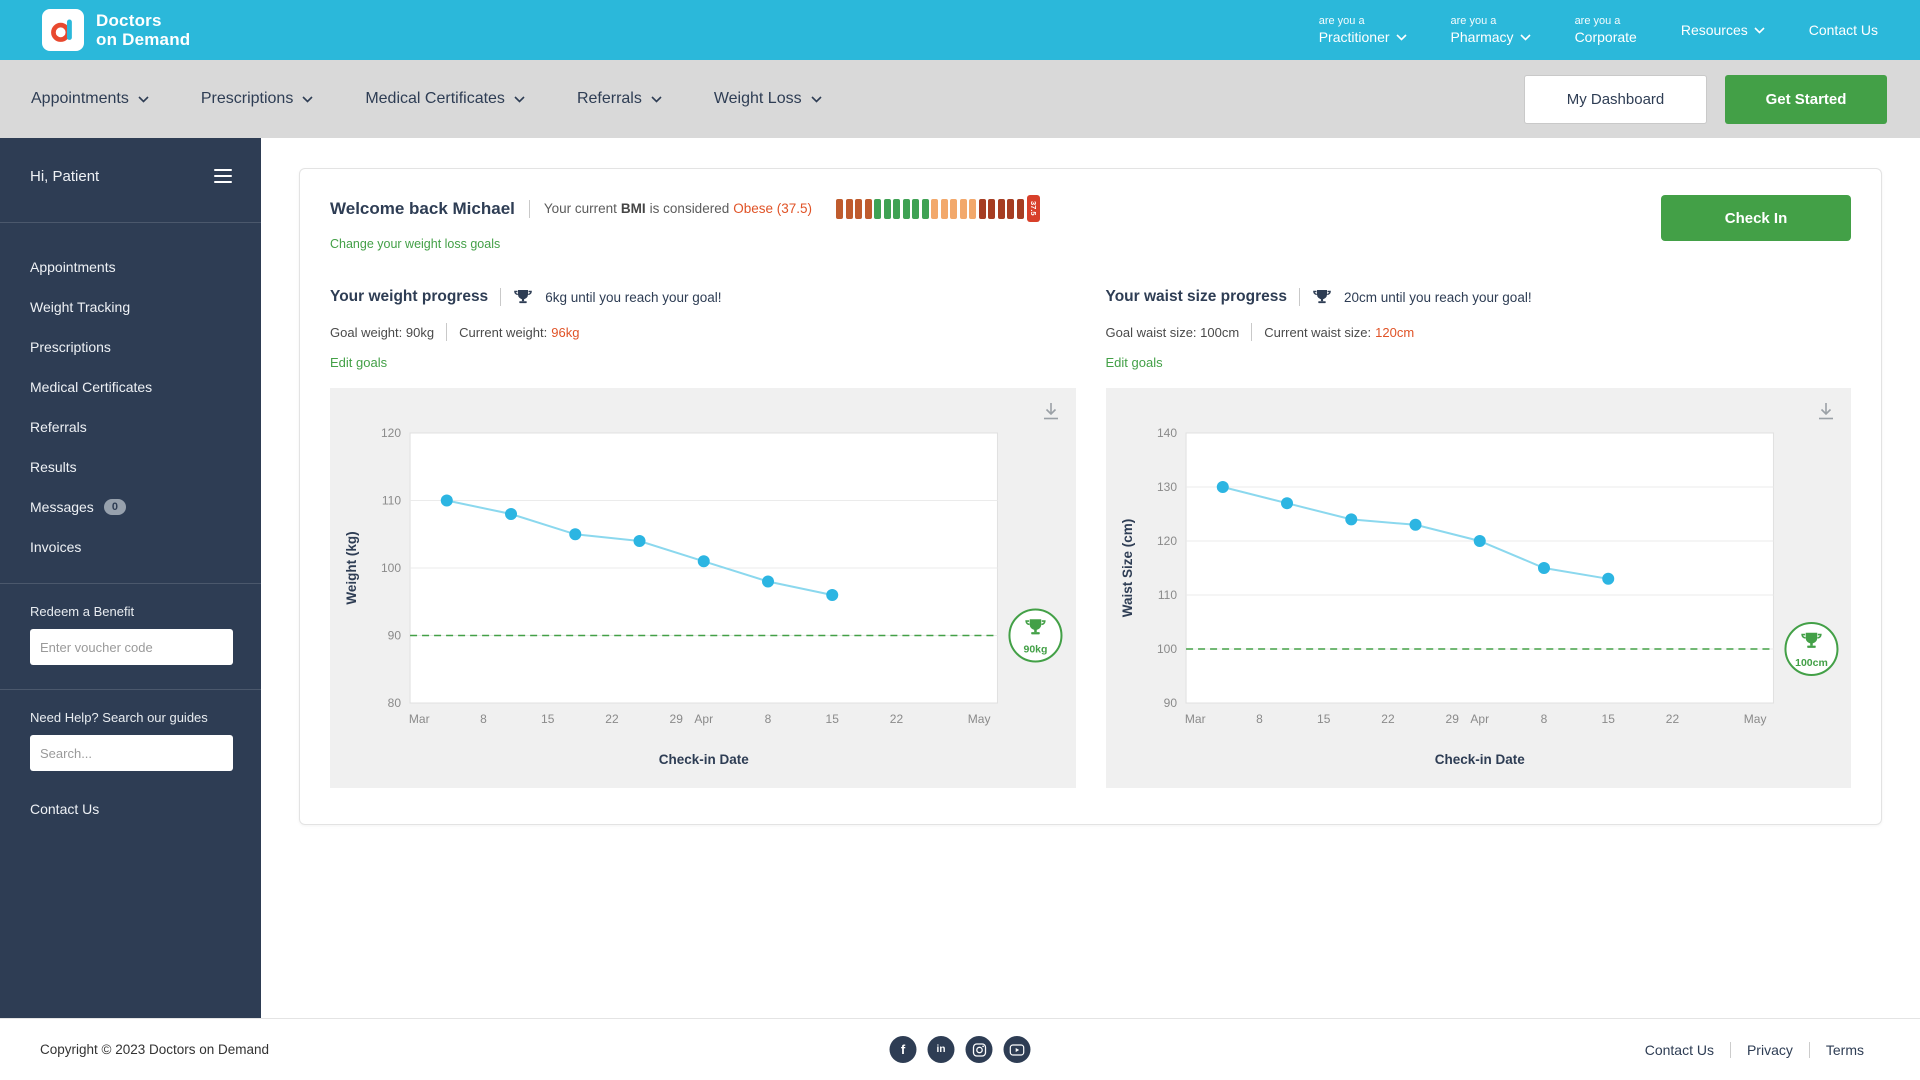 Image resolution: width=1920 pixels, height=1080 pixels. Describe the element at coordinates (1769, 1049) in the screenshot. I see `footer-privacy-link: Privacy` at that location.